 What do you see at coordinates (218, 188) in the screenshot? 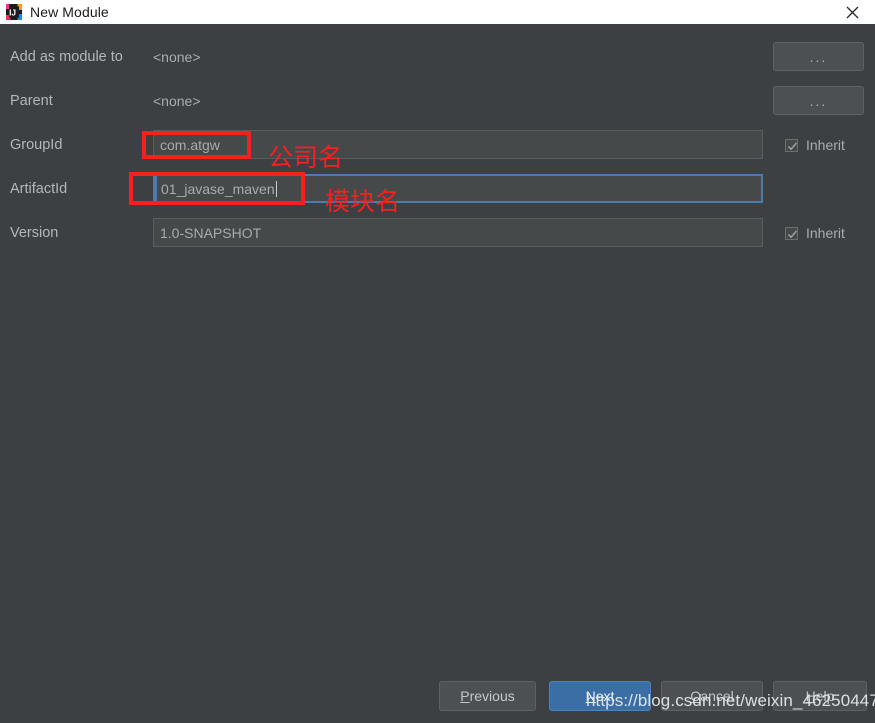
I see `artifactid-value: 01_javase_maven` at bounding box center [218, 188].